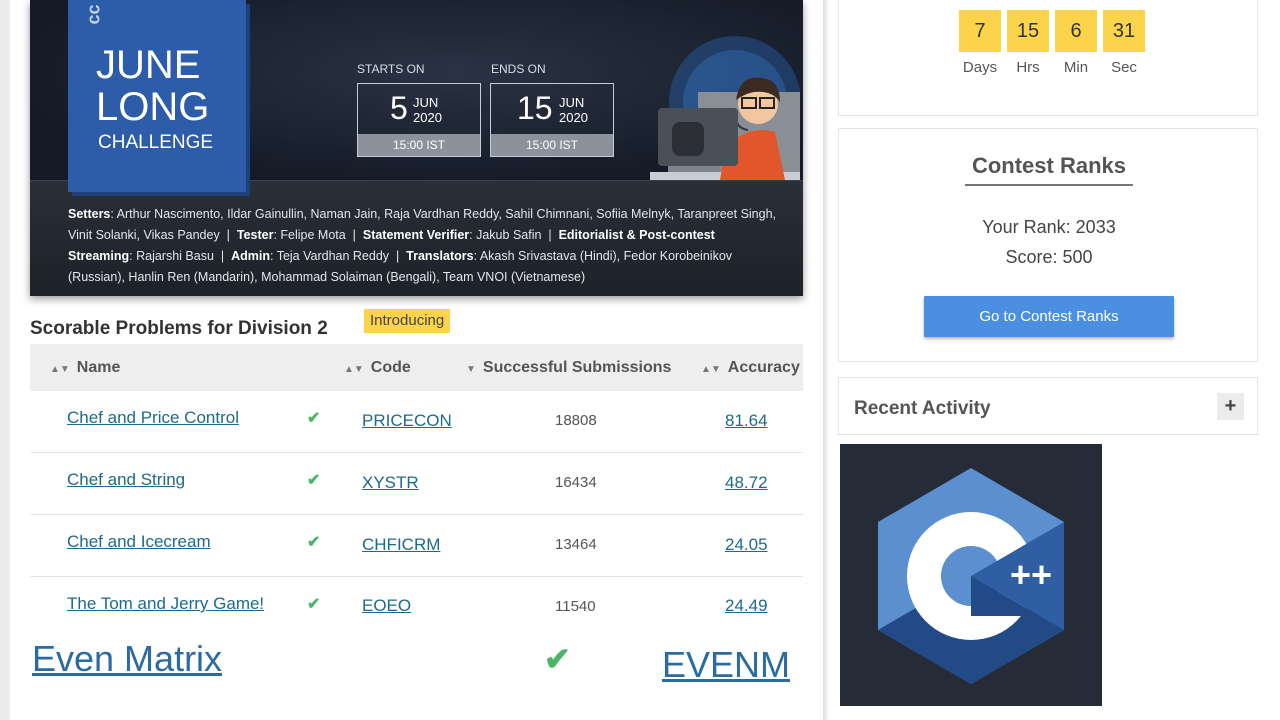 This screenshot has height=720, width=1280. What do you see at coordinates (552, 145) in the screenshot?
I see `end-time: 15:00 IST` at bounding box center [552, 145].